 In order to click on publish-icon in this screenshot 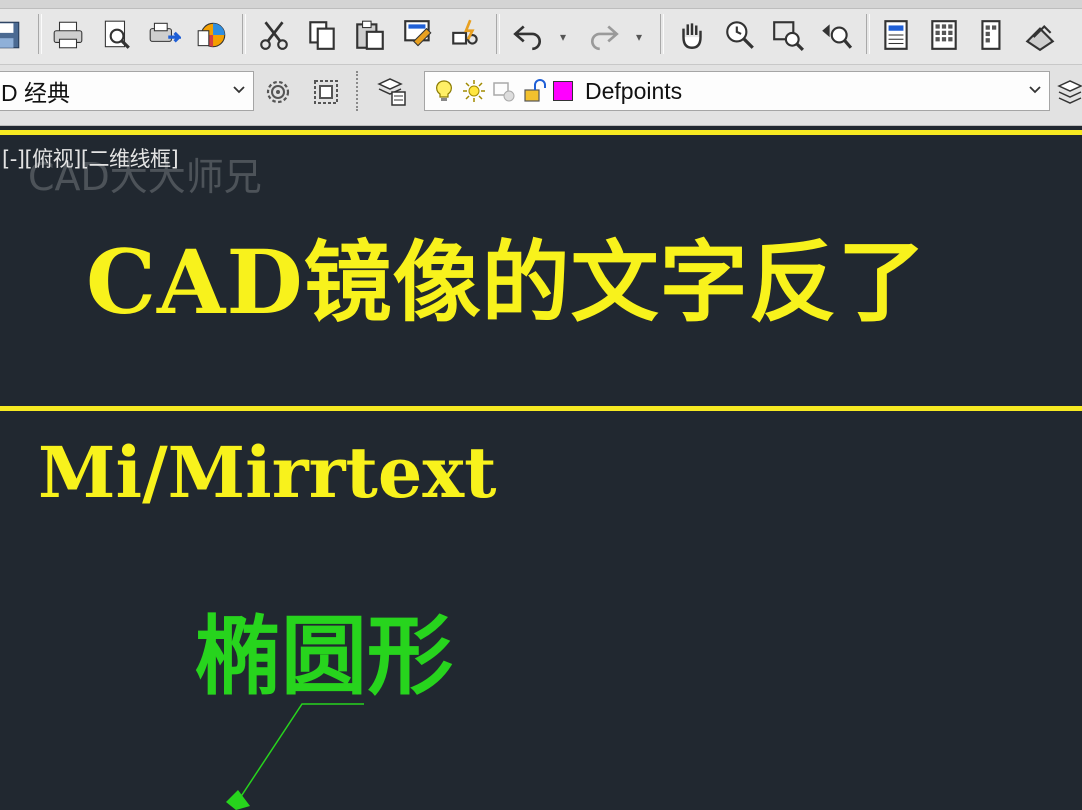, I will do `click(164, 35)`.